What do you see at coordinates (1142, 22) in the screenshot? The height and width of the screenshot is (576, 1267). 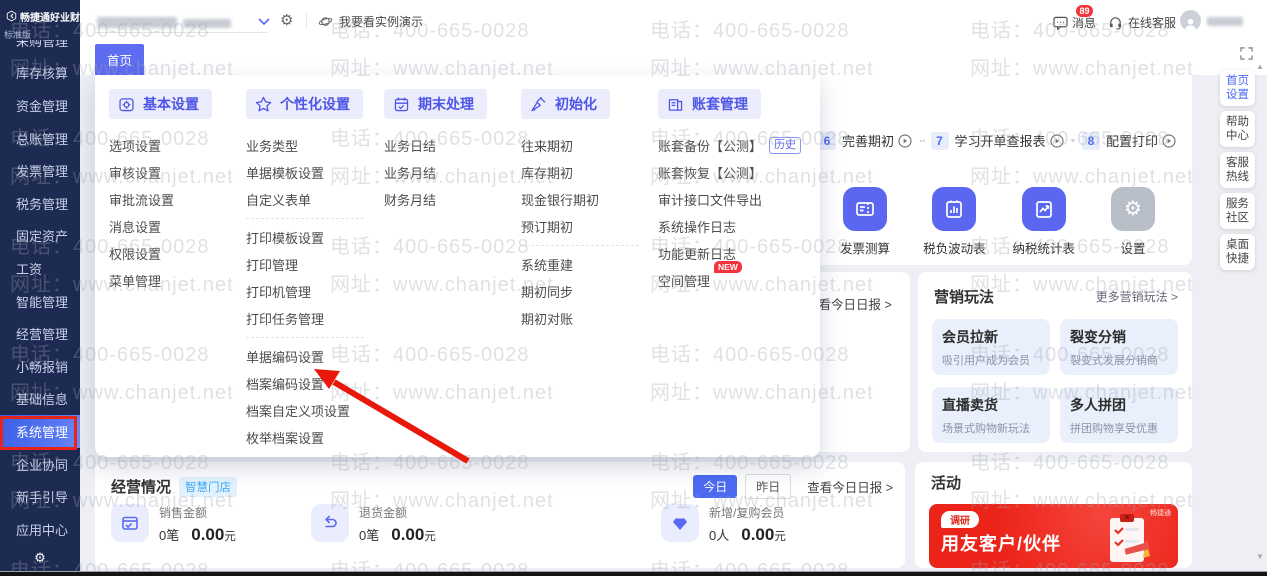 I see `online-service-button: 在线客服` at bounding box center [1142, 22].